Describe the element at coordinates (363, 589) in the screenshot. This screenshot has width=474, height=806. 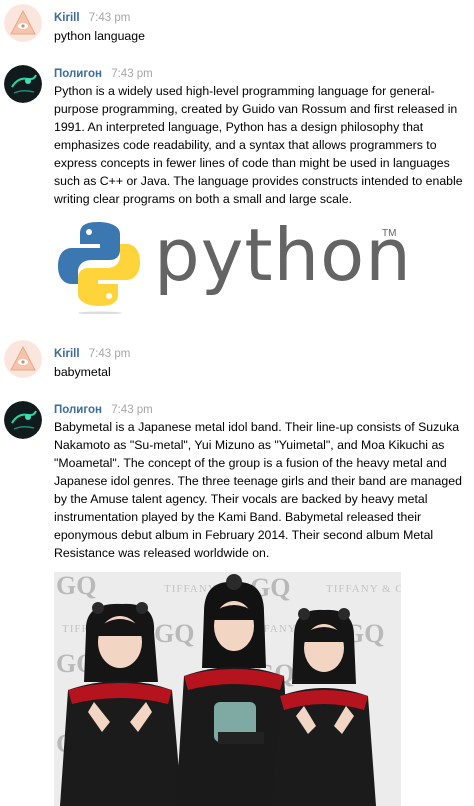
I see `backdrop-brand-text: TIFFANY & Co.` at that location.